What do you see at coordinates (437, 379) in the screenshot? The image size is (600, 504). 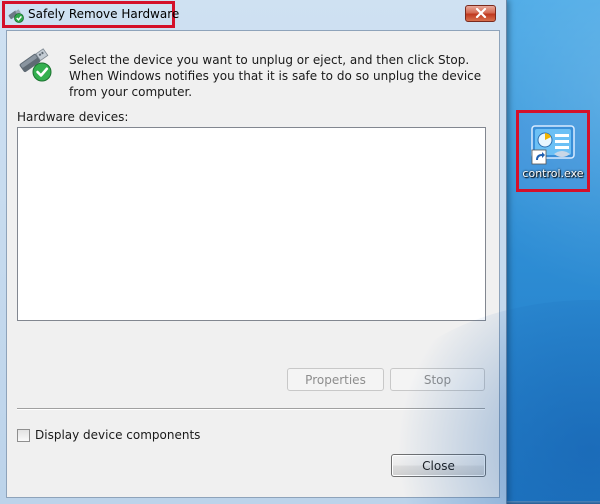 I see `stop-button: Stop` at bounding box center [437, 379].